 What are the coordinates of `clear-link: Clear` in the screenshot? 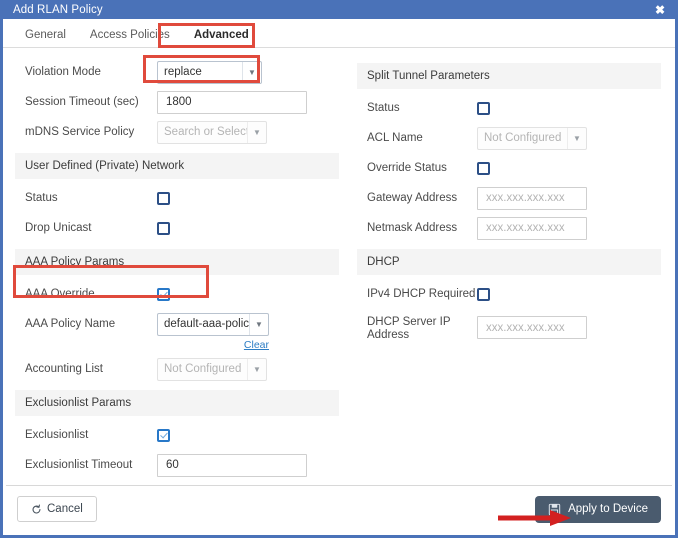 It's located at (256, 345).